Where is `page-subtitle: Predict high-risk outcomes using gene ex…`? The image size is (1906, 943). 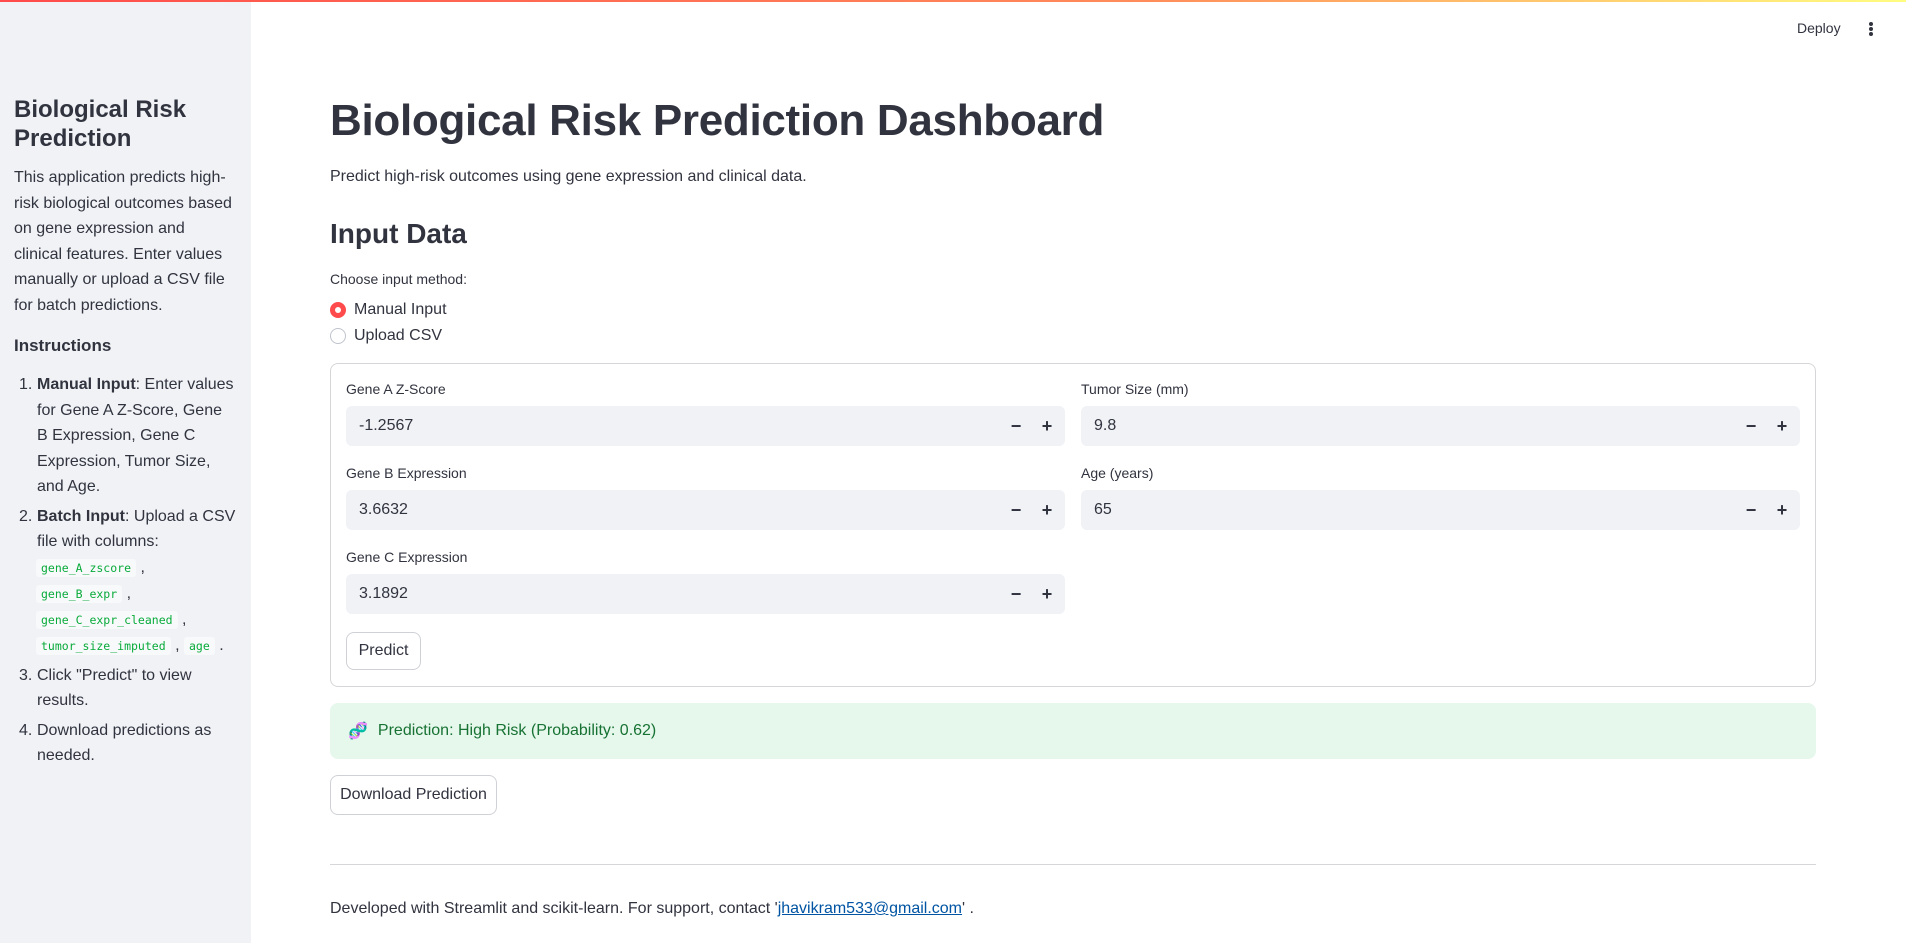 page-subtitle: Predict high-risk outcomes using gene ex… is located at coordinates (568, 176).